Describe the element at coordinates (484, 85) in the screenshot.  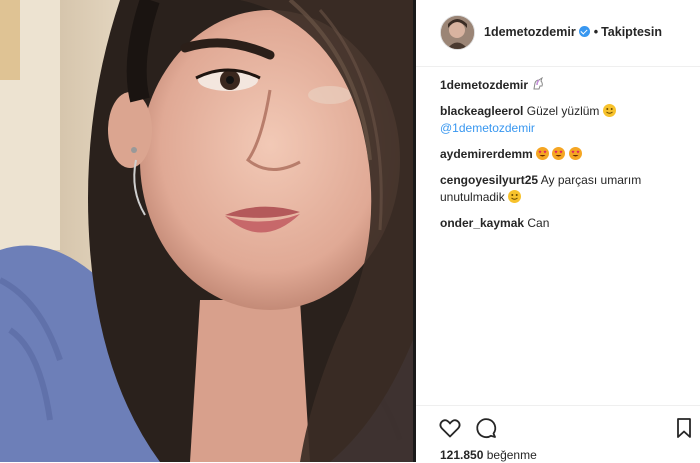
I see `caption-username: 1demetozdemir` at that location.